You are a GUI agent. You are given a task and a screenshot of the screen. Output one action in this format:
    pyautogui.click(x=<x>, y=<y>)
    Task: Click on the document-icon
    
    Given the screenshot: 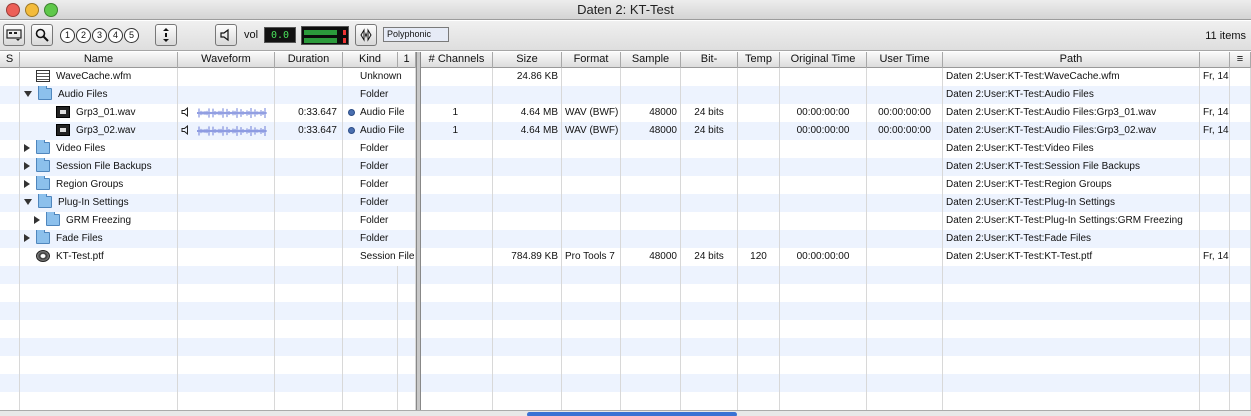 What is the action you would take?
    pyautogui.click(x=43, y=76)
    